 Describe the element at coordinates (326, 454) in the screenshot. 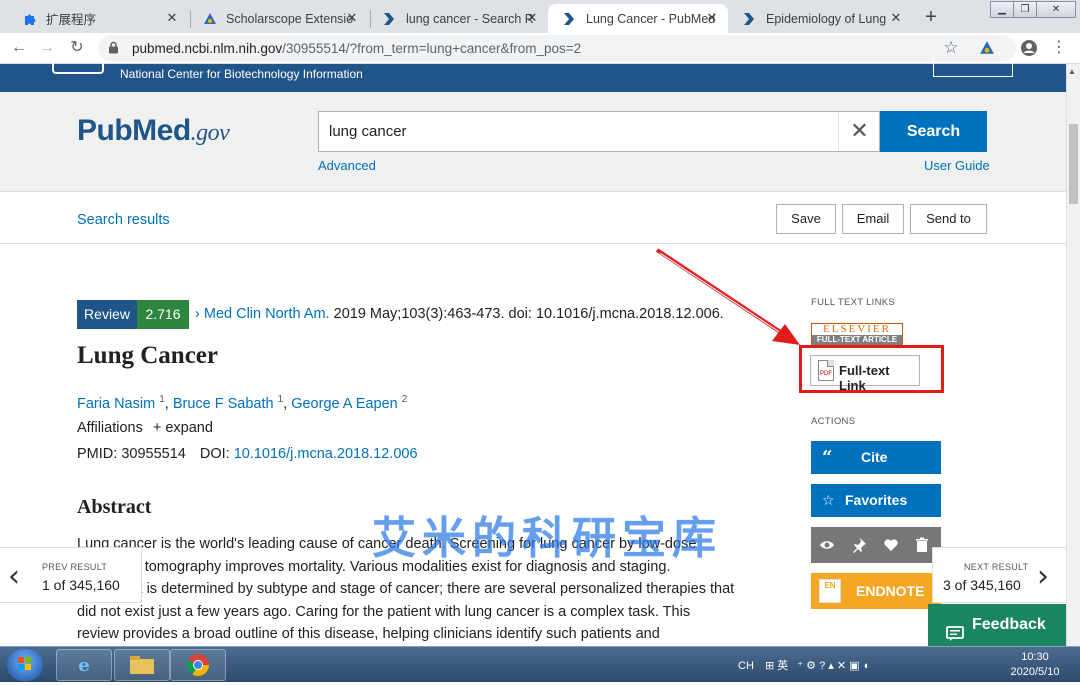

I see `doi-link: 10.1016/j.mcna.2018.12.006` at that location.